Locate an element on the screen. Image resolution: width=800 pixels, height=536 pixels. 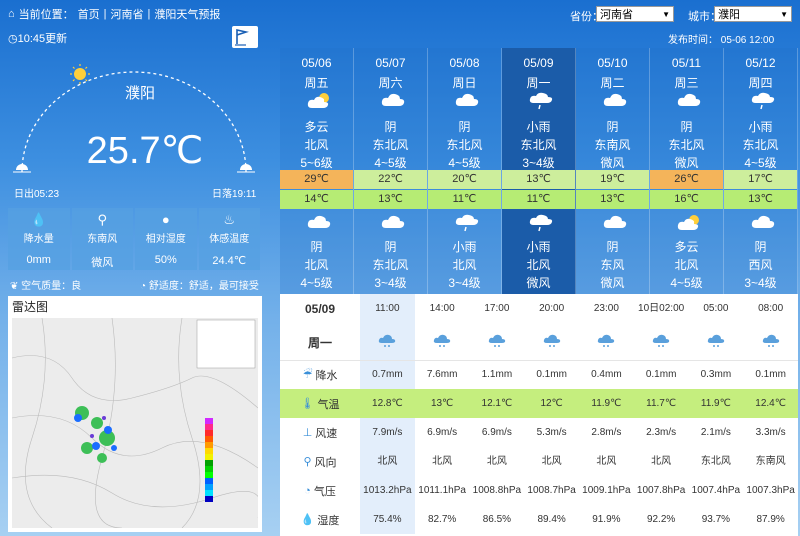
pressure-gauge-icon: ◔ is located at coordinates (307, 490).